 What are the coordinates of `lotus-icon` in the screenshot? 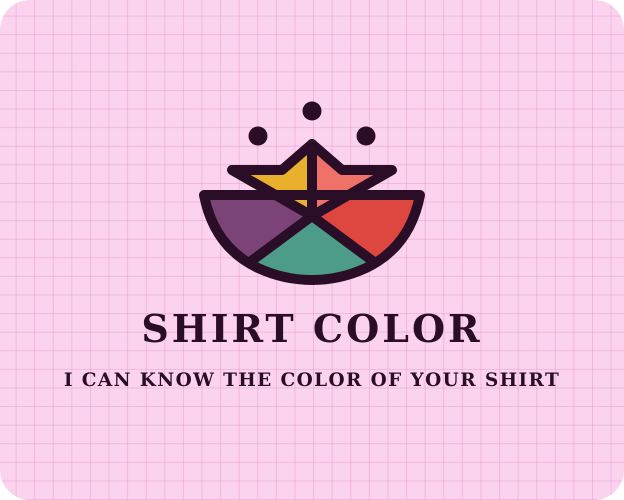 It's located at (312, 193).